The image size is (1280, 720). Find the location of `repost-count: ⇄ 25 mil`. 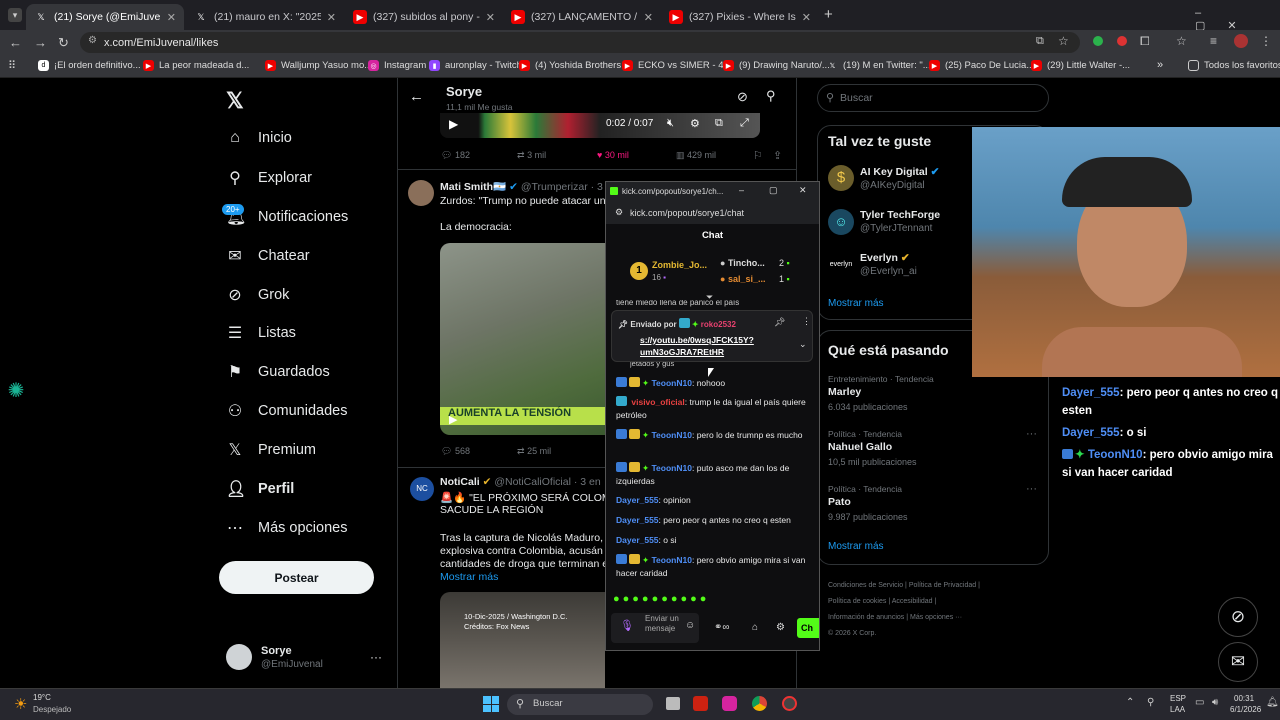

repost-count: ⇄ 25 mil is located at coordinates (534, 451).